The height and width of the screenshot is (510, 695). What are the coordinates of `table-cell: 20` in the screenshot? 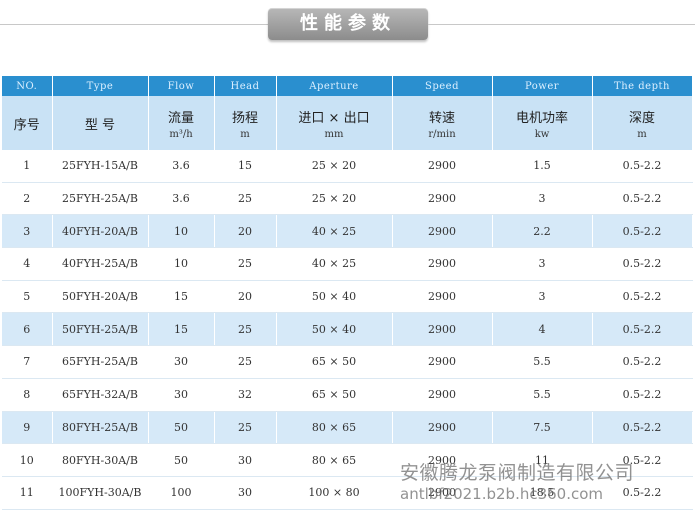 It's located at (245, 297).